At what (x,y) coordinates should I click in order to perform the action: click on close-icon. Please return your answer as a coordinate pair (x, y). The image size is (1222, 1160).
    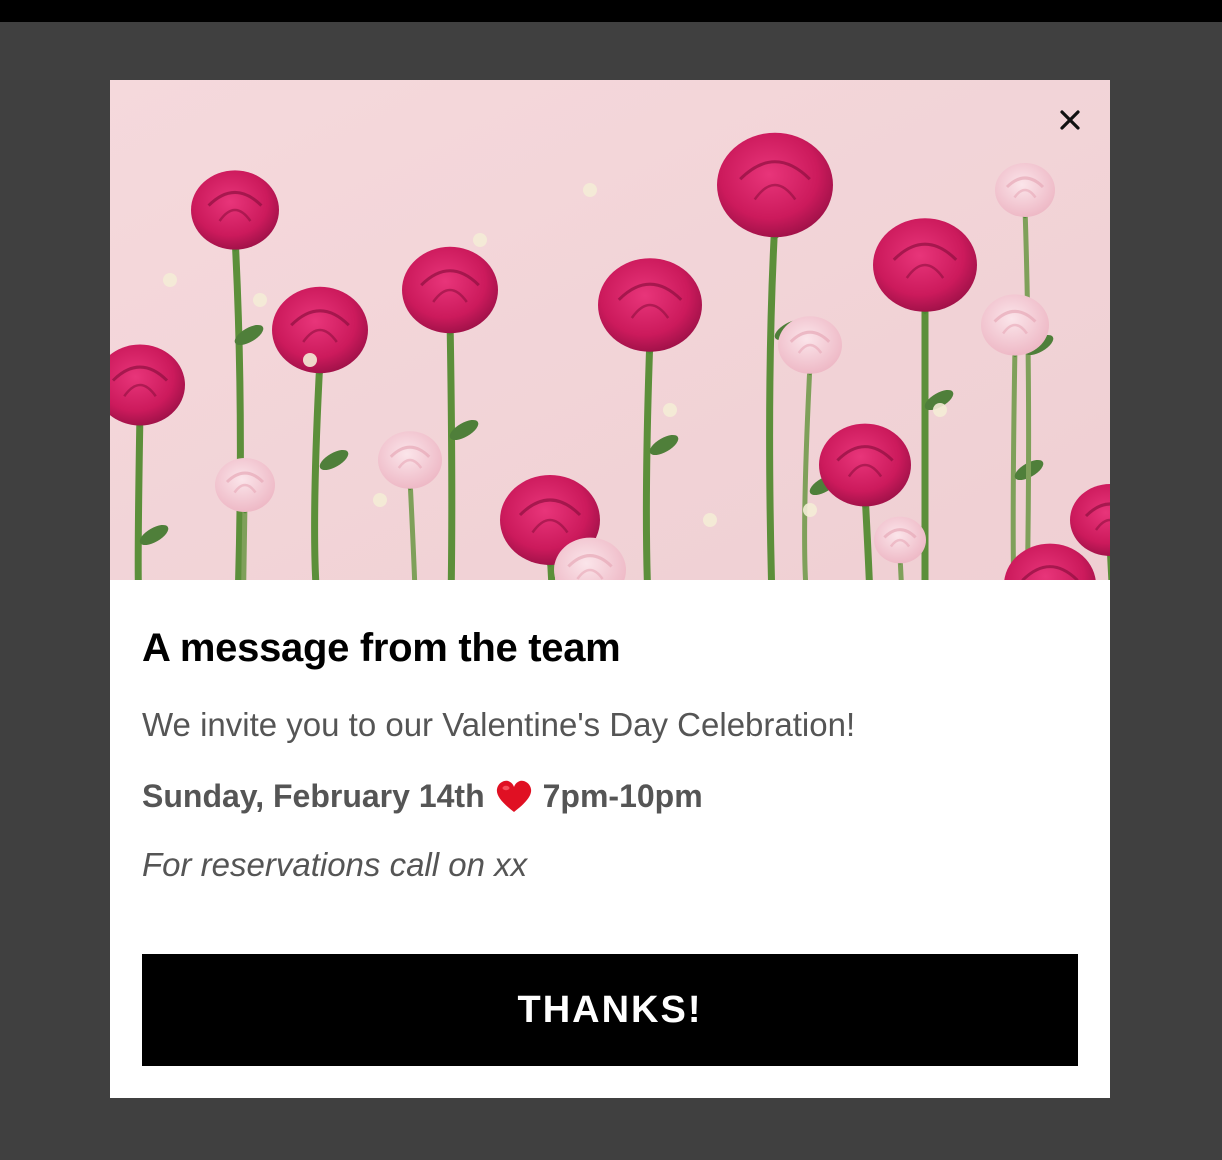
    Looking at the image, I should click on (1070, 120).